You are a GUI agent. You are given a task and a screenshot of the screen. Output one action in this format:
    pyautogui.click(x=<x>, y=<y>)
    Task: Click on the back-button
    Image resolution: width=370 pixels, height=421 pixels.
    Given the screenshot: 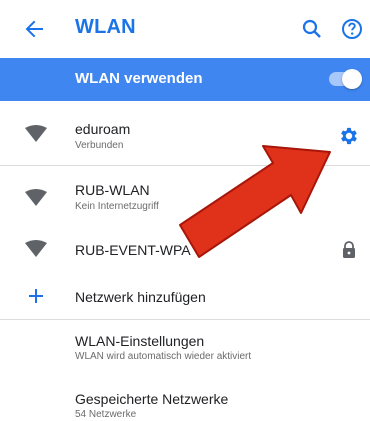 What is the action you would take?
    pyautogui.click(x=34, y=29)
    